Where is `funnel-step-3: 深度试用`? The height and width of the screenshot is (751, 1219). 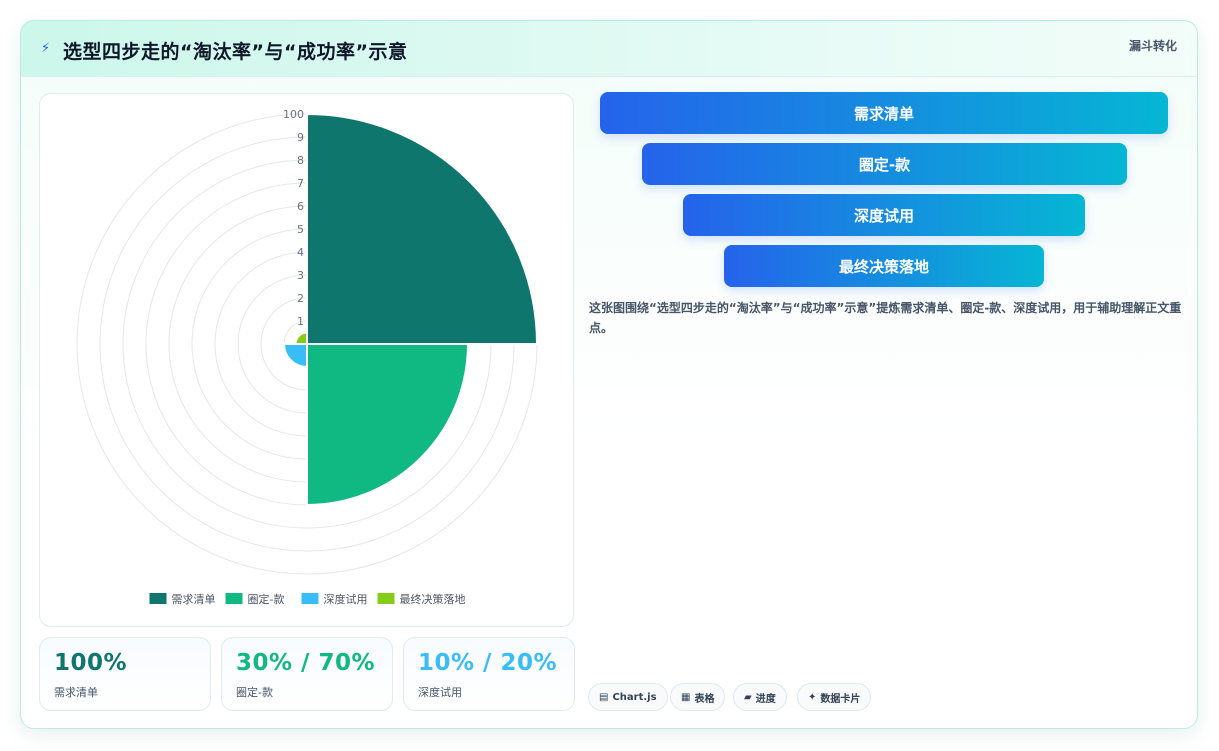 funnel-step-3: 深度试用 is located at coordinates (884, 215).